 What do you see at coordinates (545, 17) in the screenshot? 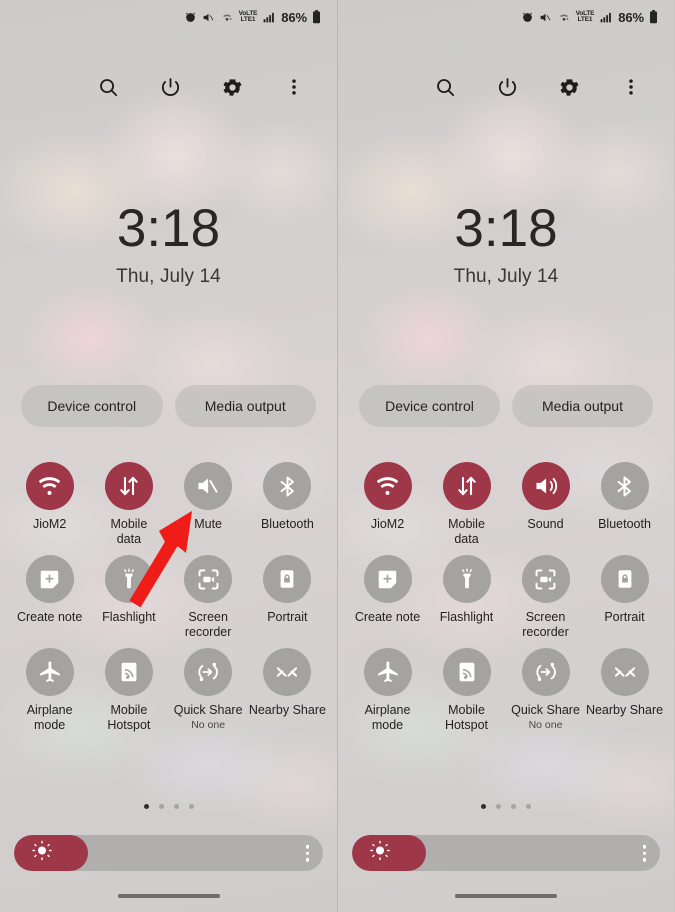
I see `mute-icon` at bounding box center [545, 17].